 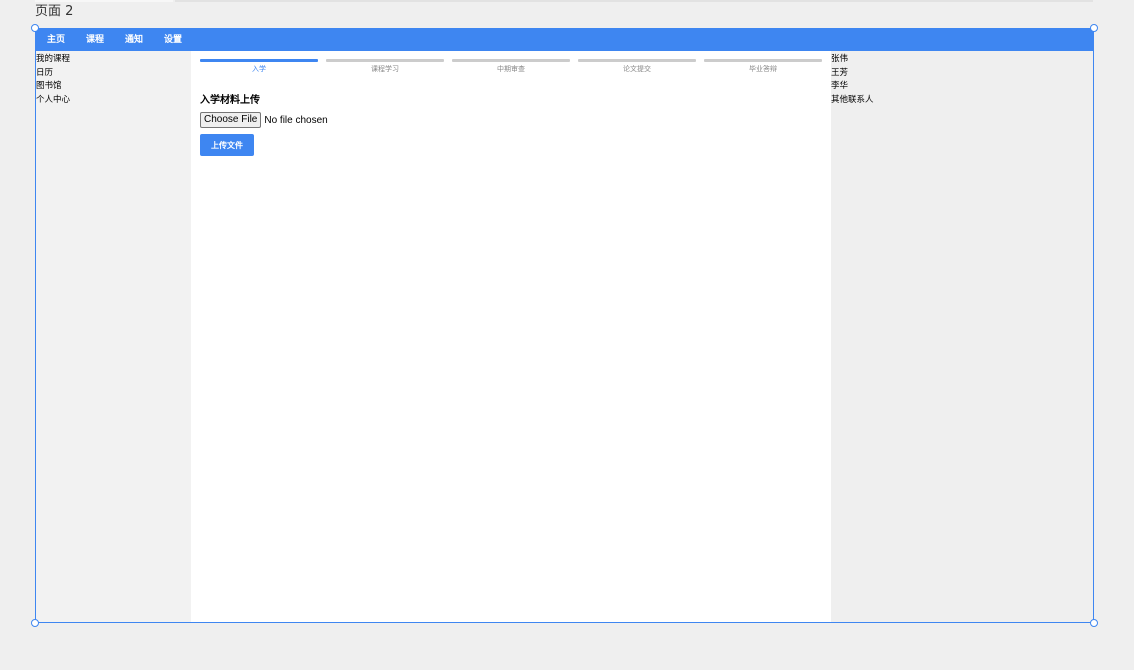 What do you see at coordinates (35, 28) in the screenshot?
I see `resize-handle-top-left` at bounding box center [35, 28].